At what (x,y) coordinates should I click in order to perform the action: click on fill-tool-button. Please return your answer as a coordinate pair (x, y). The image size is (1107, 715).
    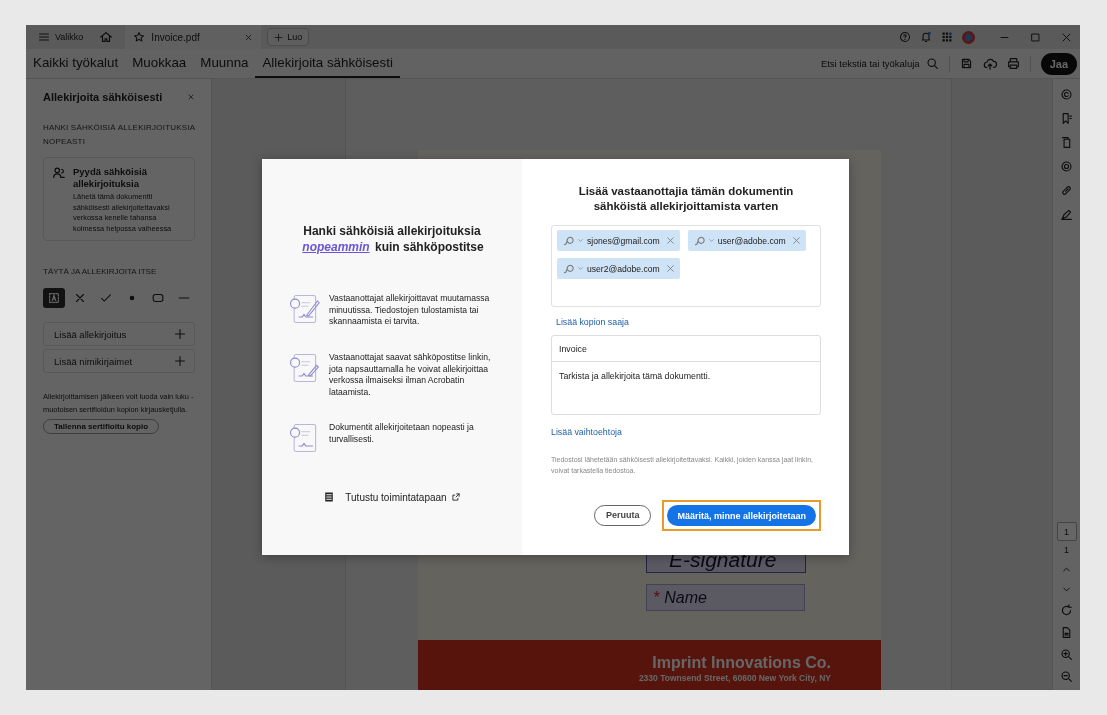
    Looking at the image, I should click on (54, 298).